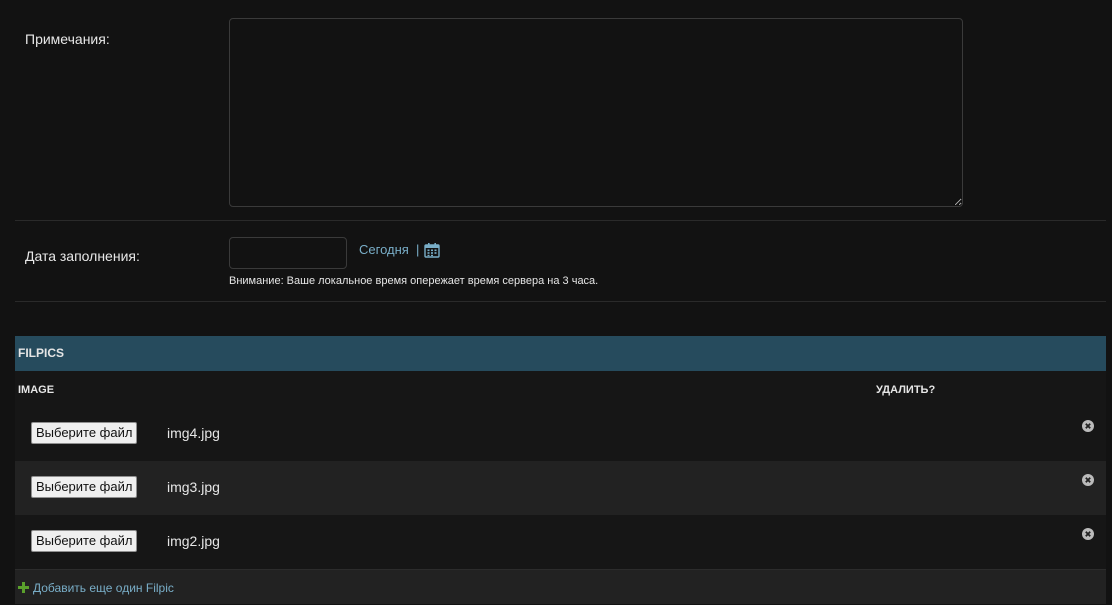  Describe the element at coordinates (432, 250) in the screenshot. I see `calendar-icon` at that location.